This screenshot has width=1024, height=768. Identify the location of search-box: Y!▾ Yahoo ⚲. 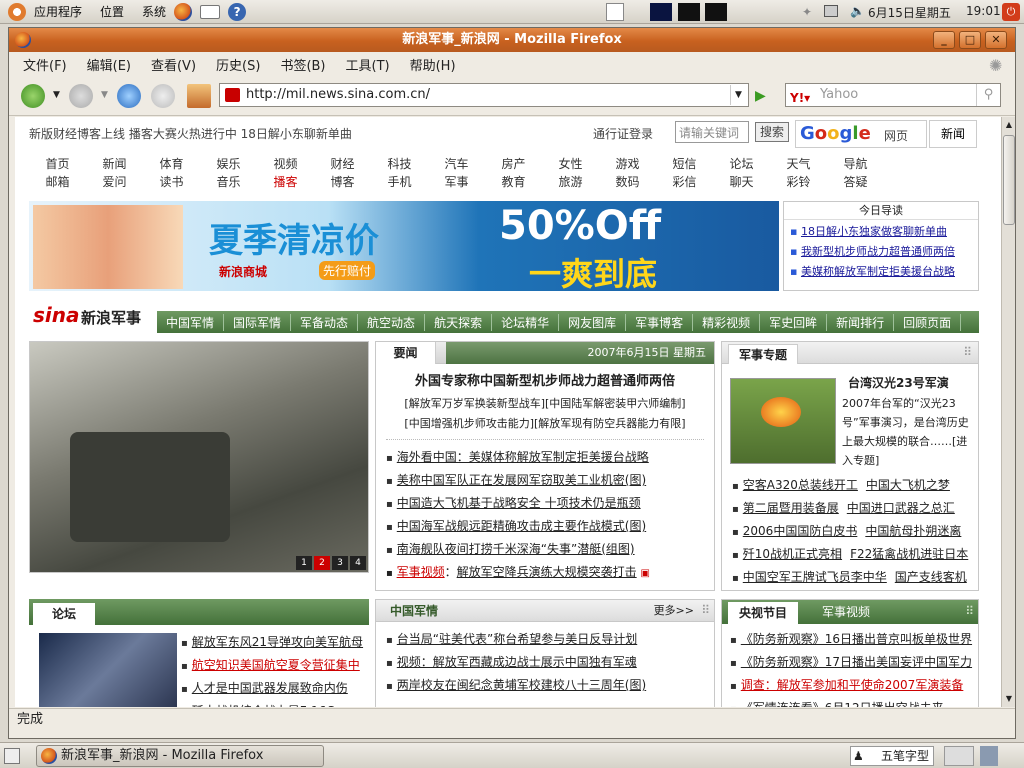
(893, 95).